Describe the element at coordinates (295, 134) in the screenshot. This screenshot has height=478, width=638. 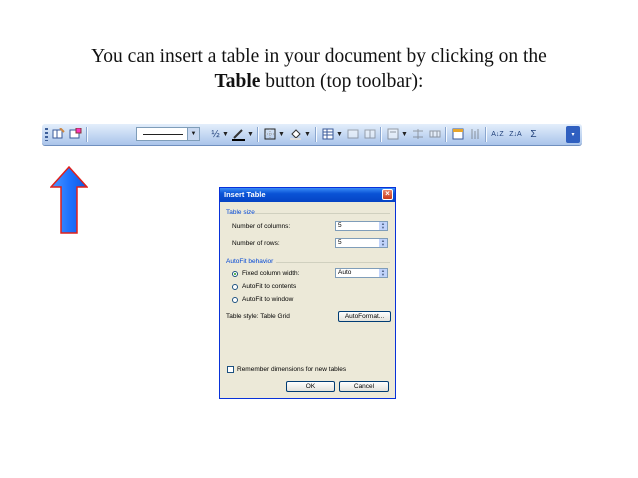
I see `shading-color-icon` at that location.